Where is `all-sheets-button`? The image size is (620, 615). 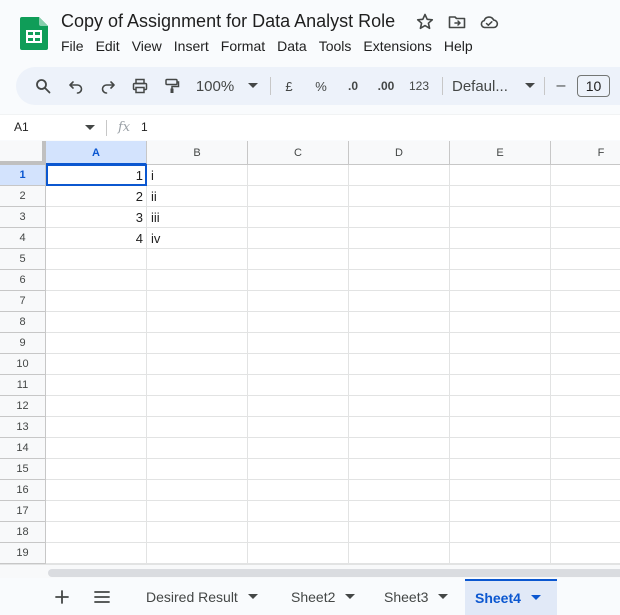
all-sheets-button is located at coordinates (102, 597).